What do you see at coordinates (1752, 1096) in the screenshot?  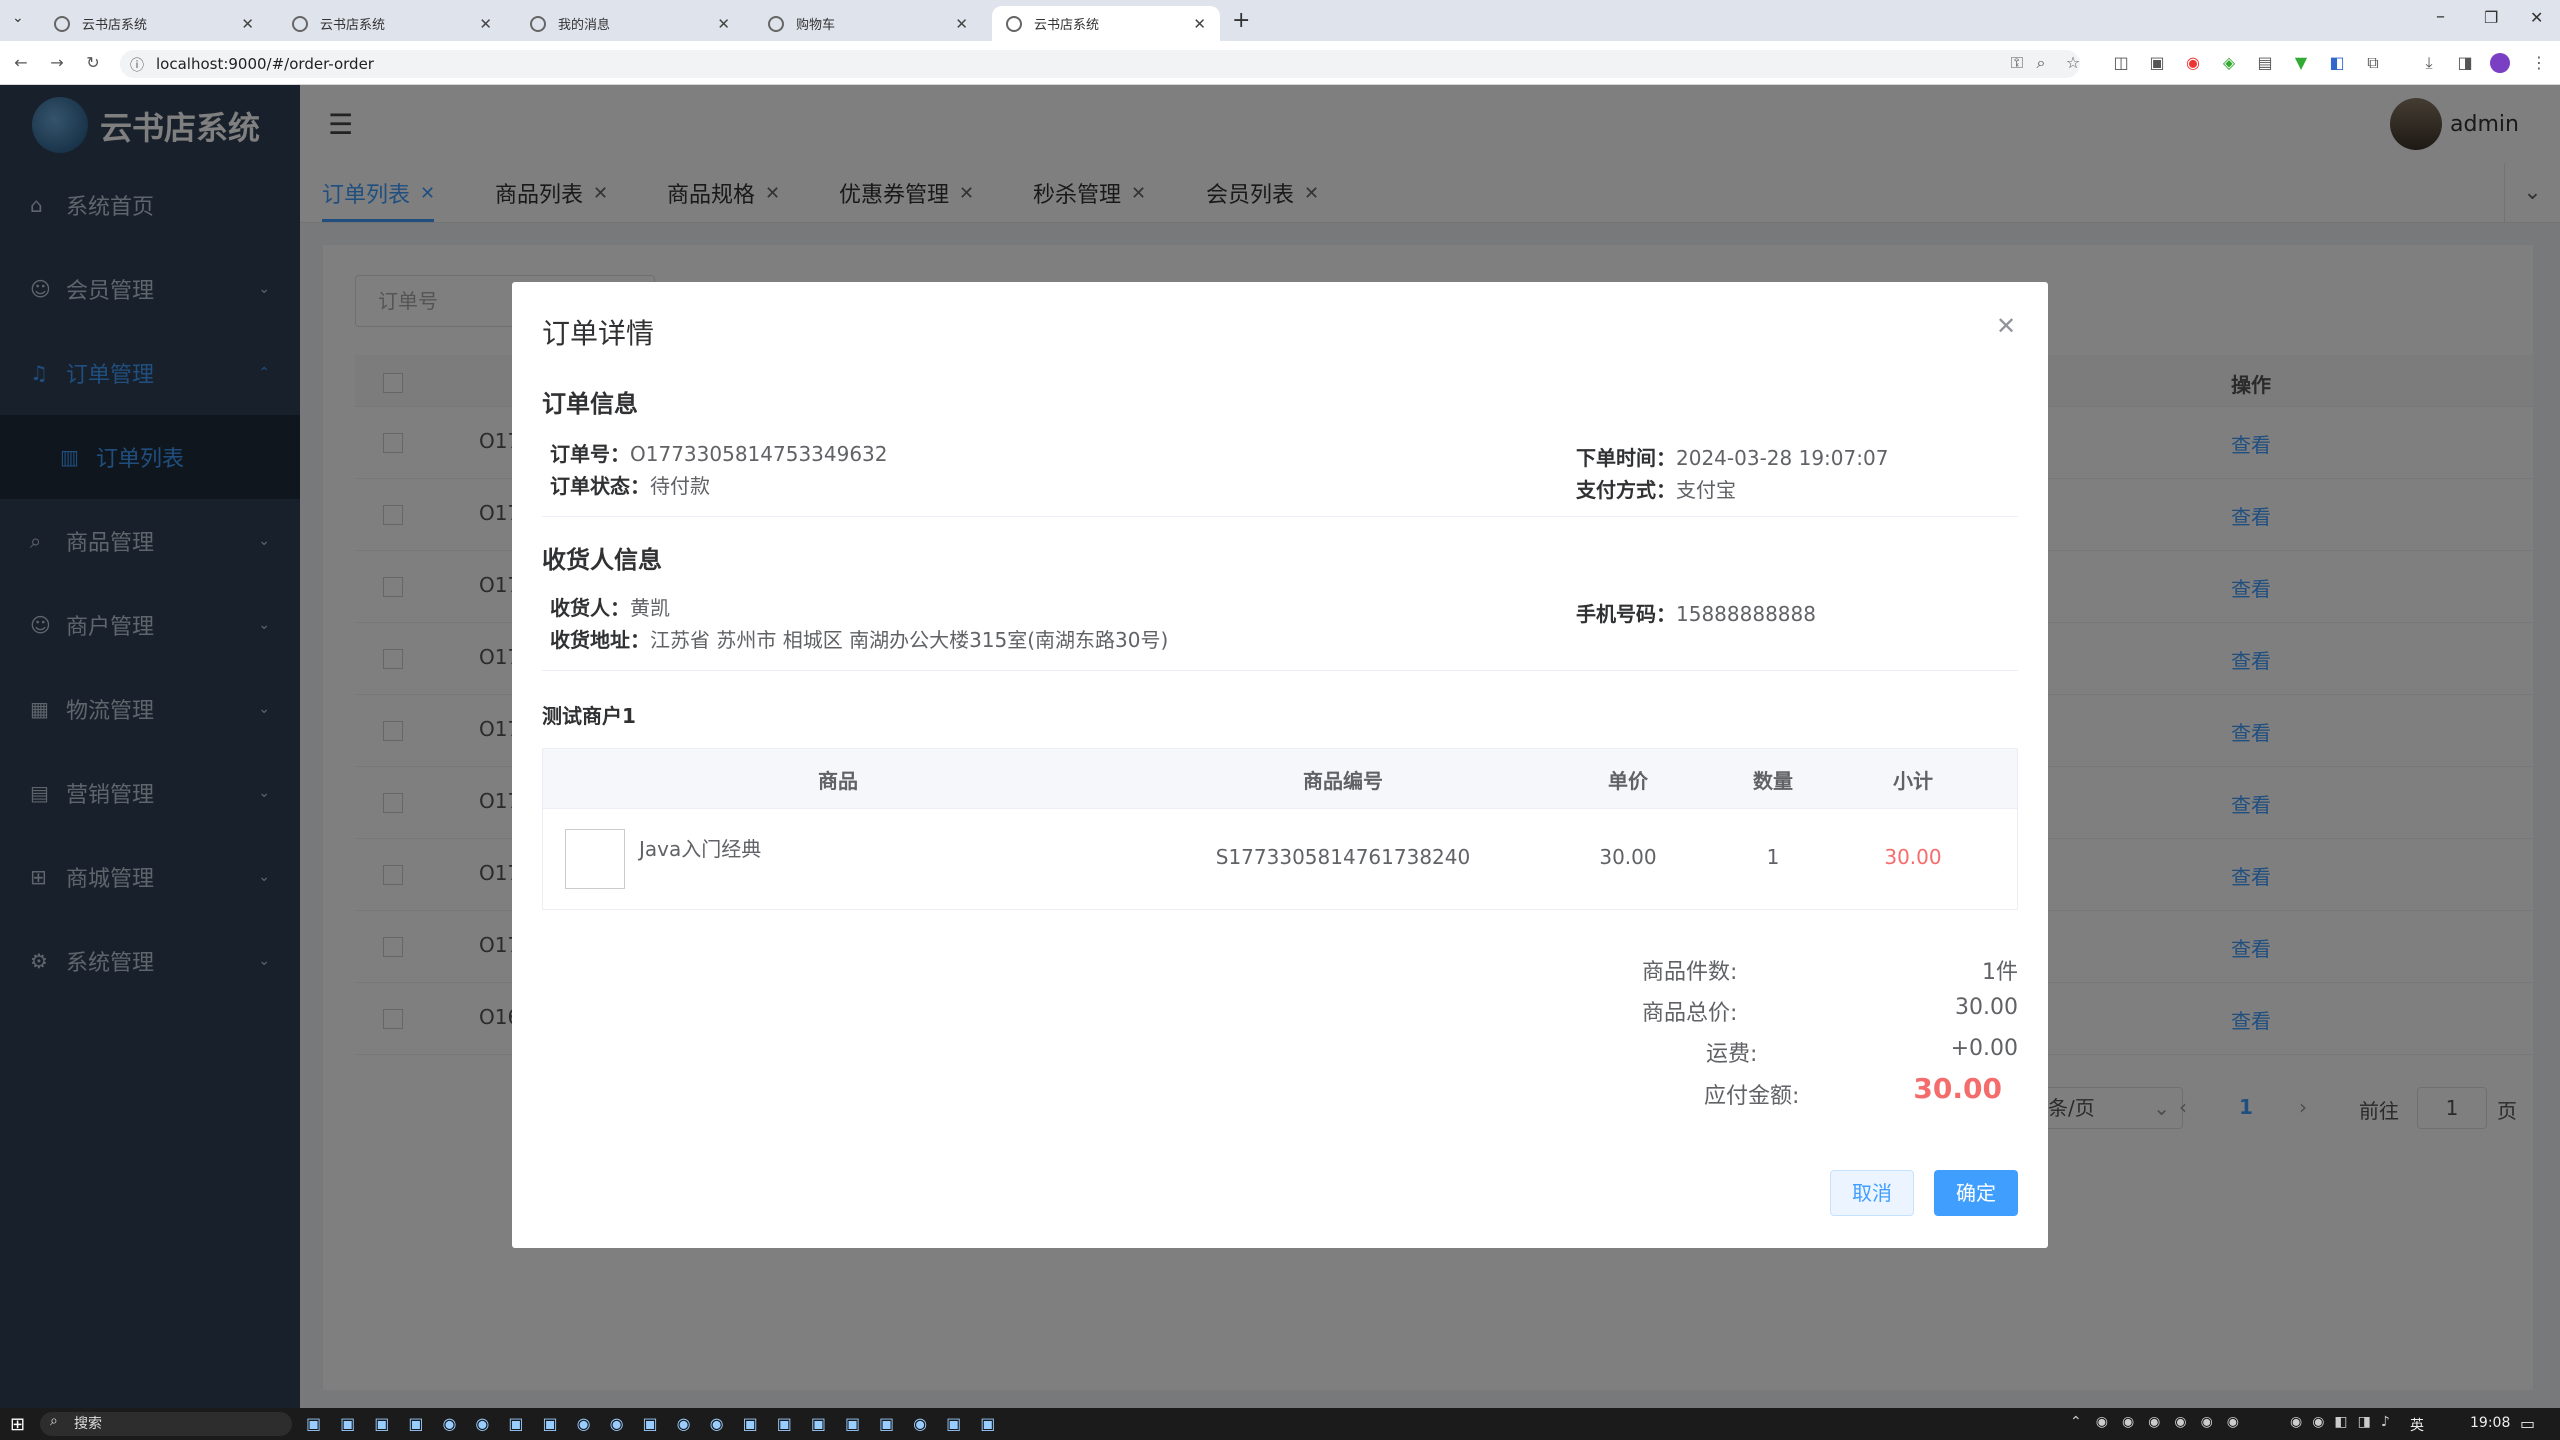 I see `payable-label: 应付金额:` at bounding box center [1752, 1096].